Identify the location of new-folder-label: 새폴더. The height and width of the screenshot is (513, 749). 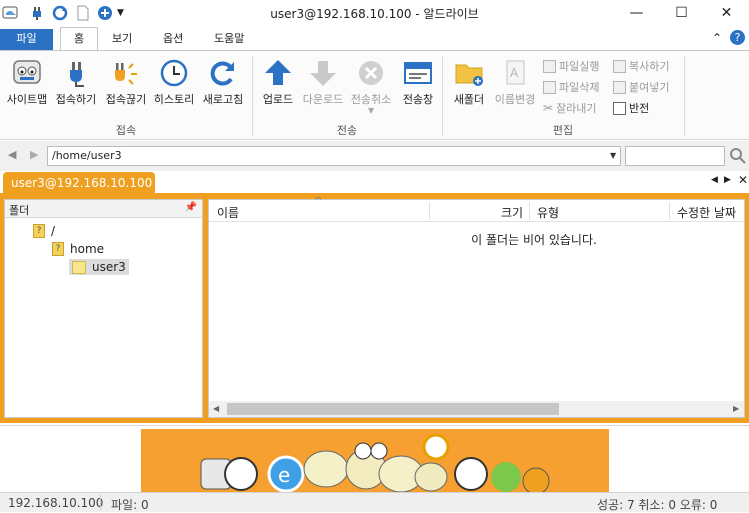
(469, 99).